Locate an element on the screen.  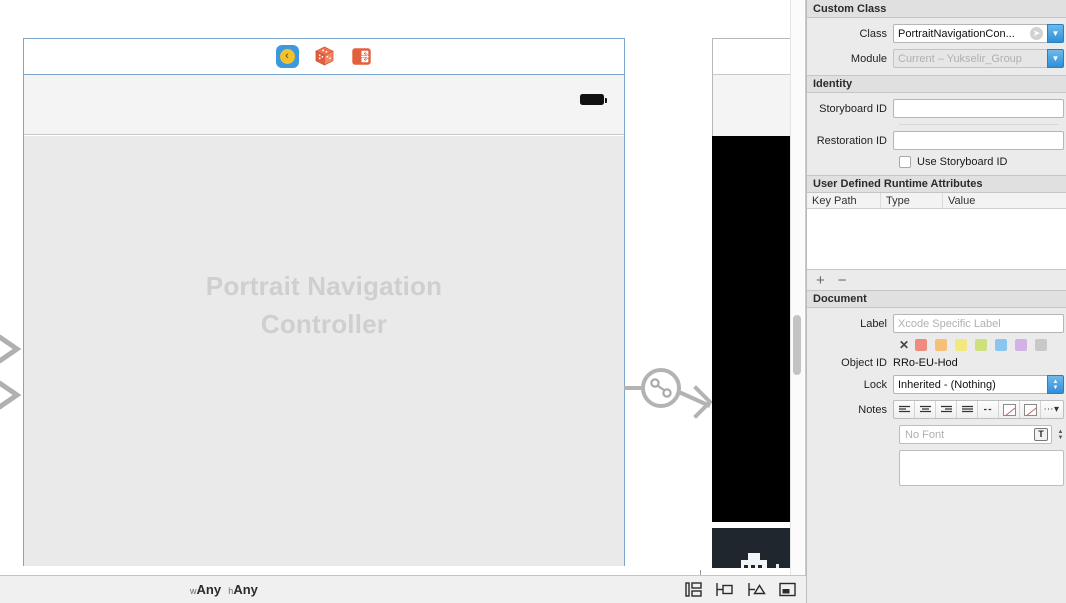
remove-attribute-button: − is located at coordinates (842, 280).